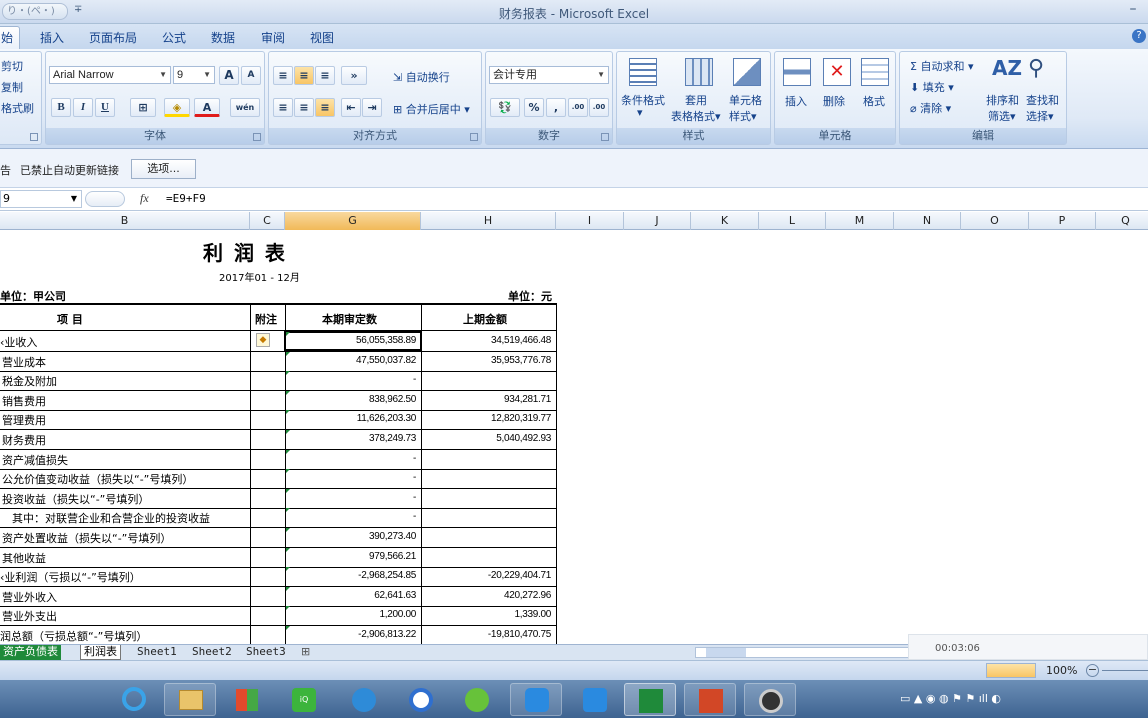 The width and height of the screenshot is (1148, 718). I want to click on currency-icon: 💱, so click(505, 107).